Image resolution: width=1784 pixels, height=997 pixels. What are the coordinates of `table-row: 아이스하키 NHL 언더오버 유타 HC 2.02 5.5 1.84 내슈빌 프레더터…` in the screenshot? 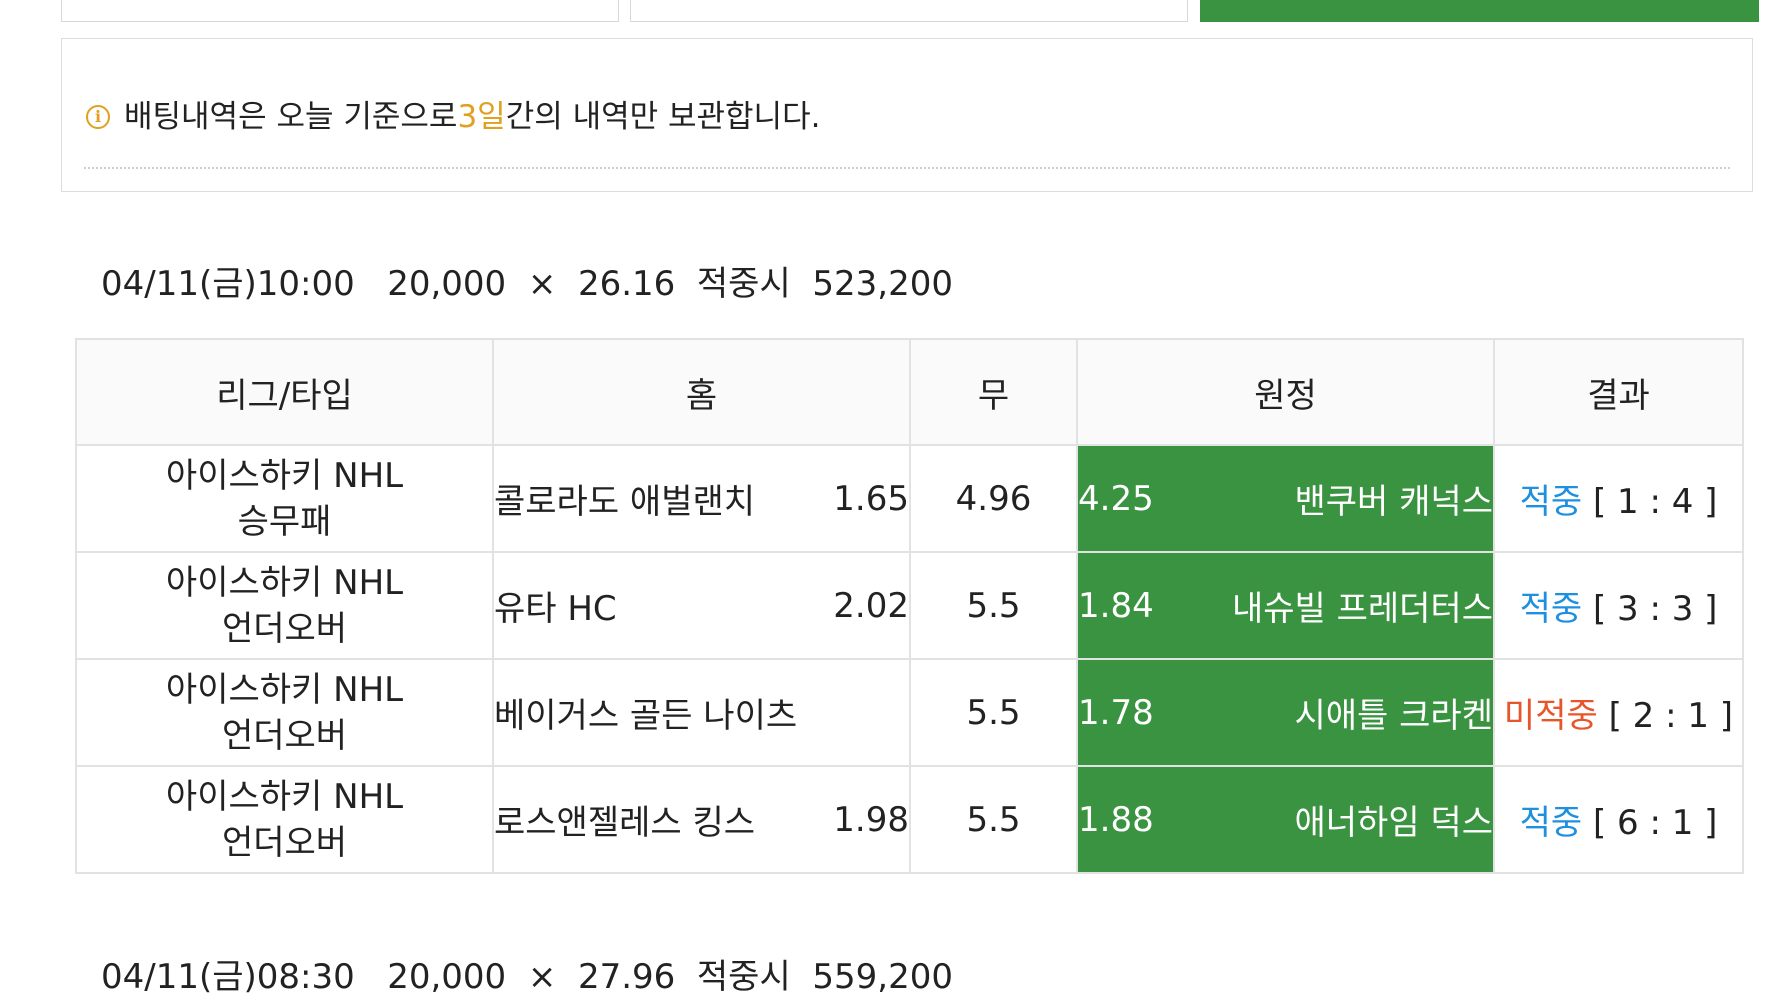 It's located at (909, 605).